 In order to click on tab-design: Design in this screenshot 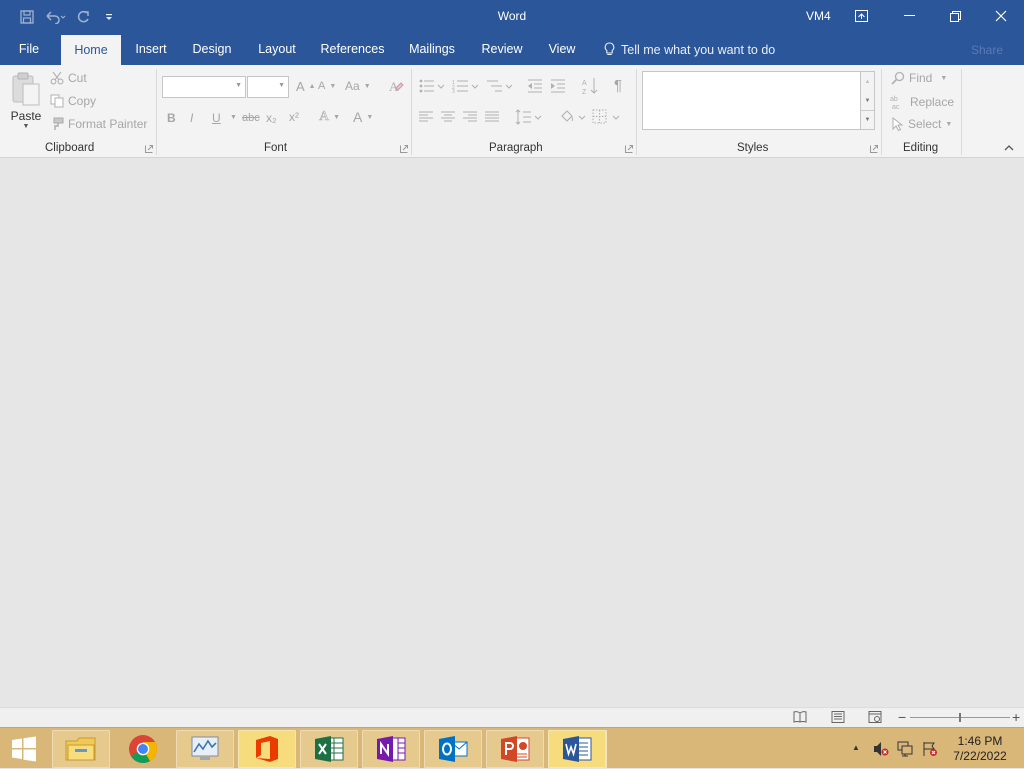, I will do `click(212, 49)`.